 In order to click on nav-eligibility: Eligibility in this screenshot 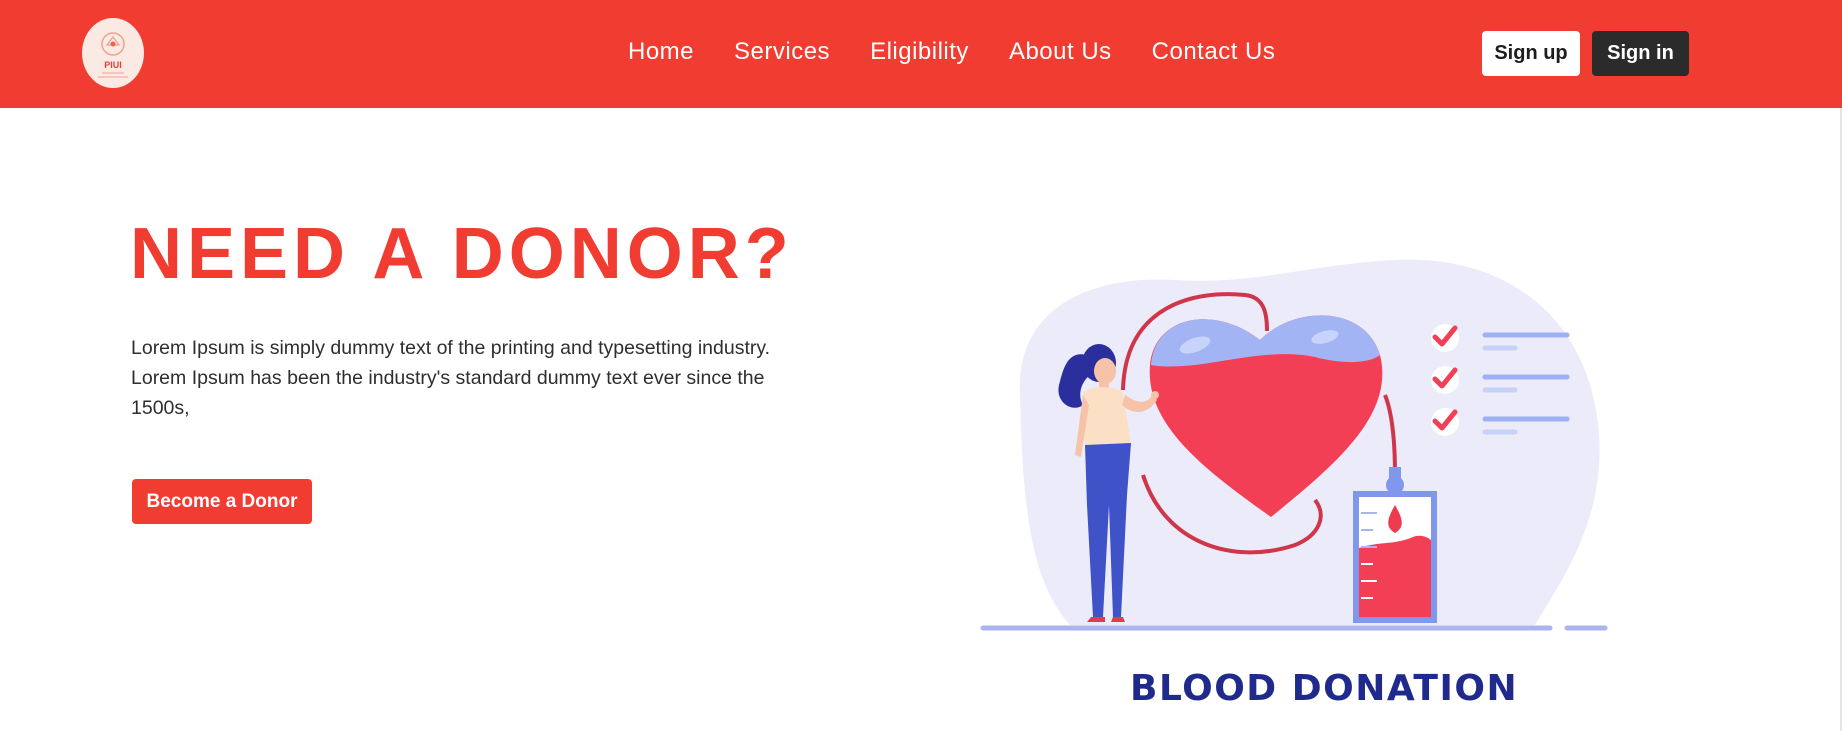, I will do `click(919, 52)`.